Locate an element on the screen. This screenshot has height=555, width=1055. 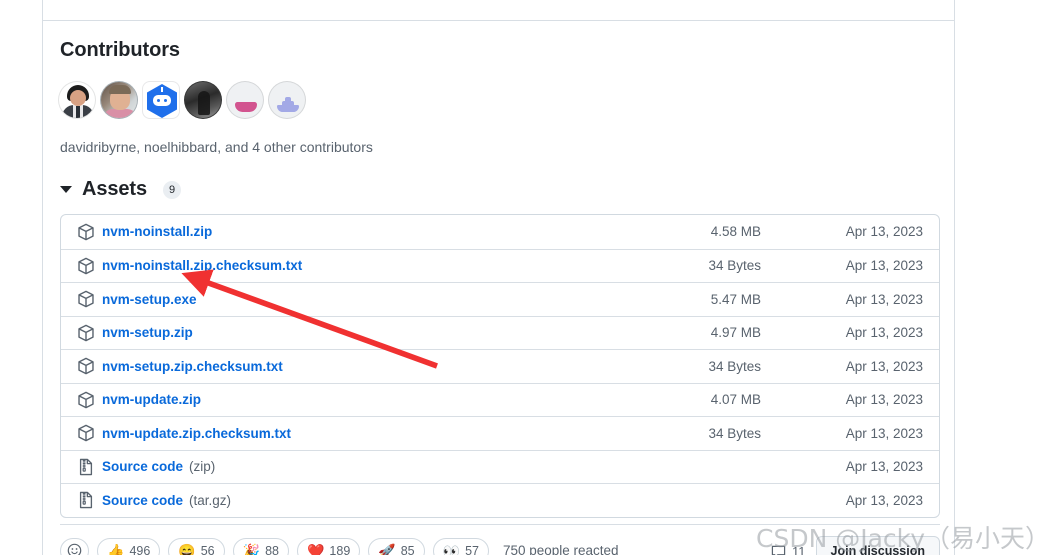
reacted-summary: 750 people reacted is located at coordinates (560, 549).